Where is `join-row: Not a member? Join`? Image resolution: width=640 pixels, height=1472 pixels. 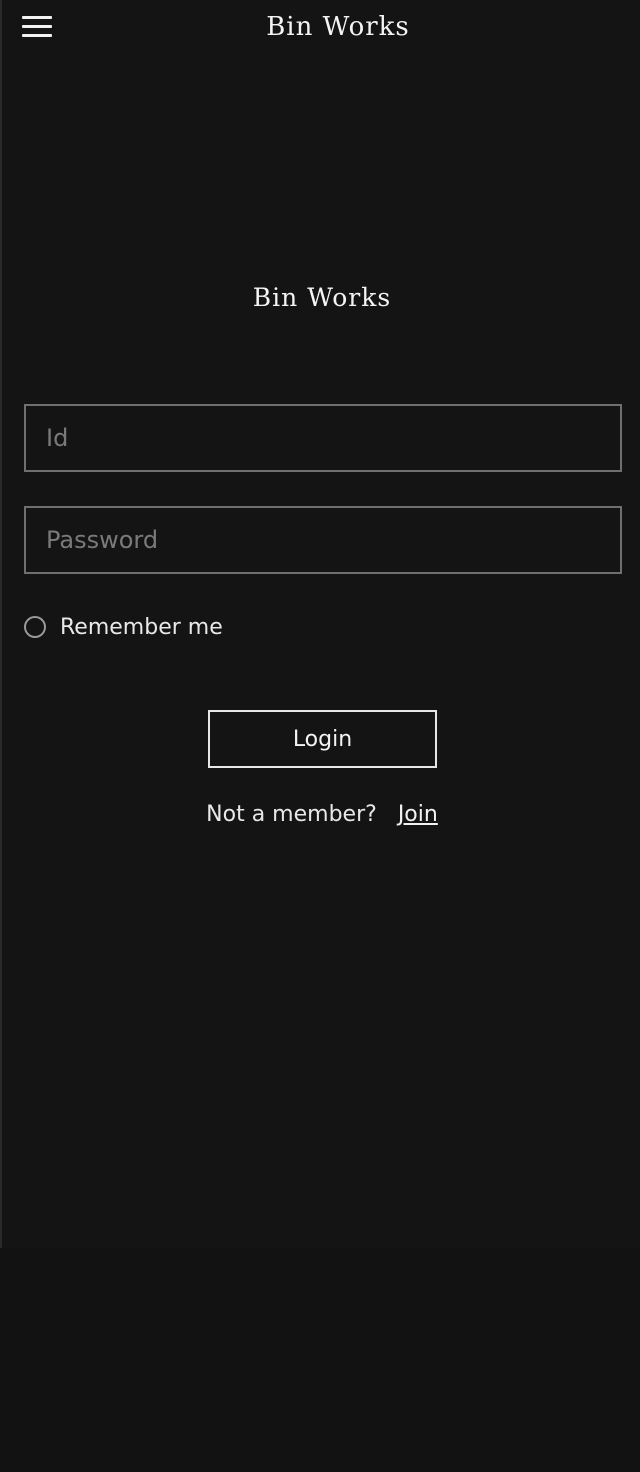
join-row: Not a member? Join is located at coordinates (321, 814).